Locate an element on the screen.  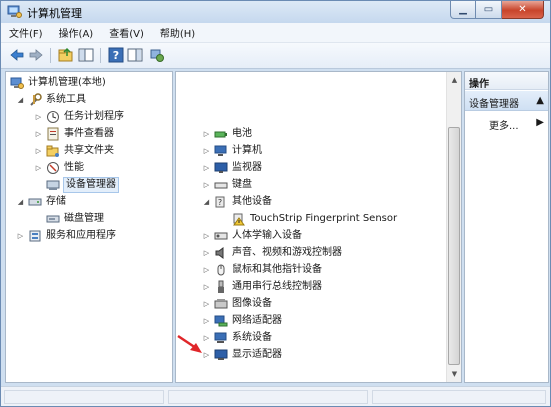
status-bar is located at coordinates (275, 396).